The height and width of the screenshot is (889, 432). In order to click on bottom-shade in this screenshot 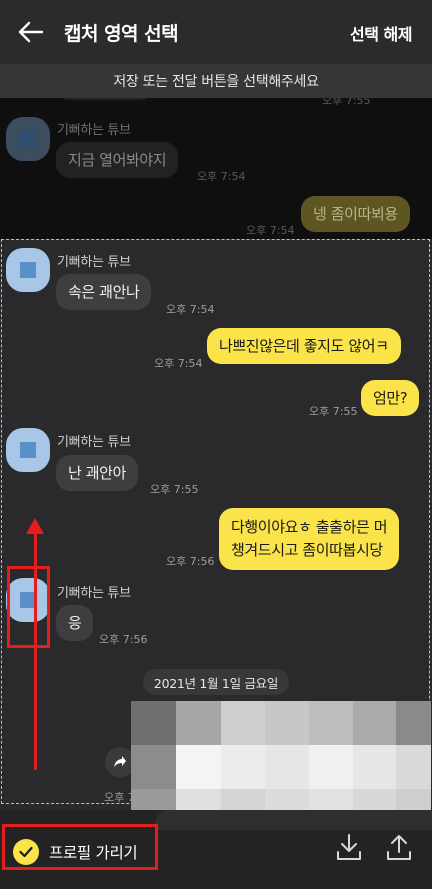, I will do `click(293, 820)`.